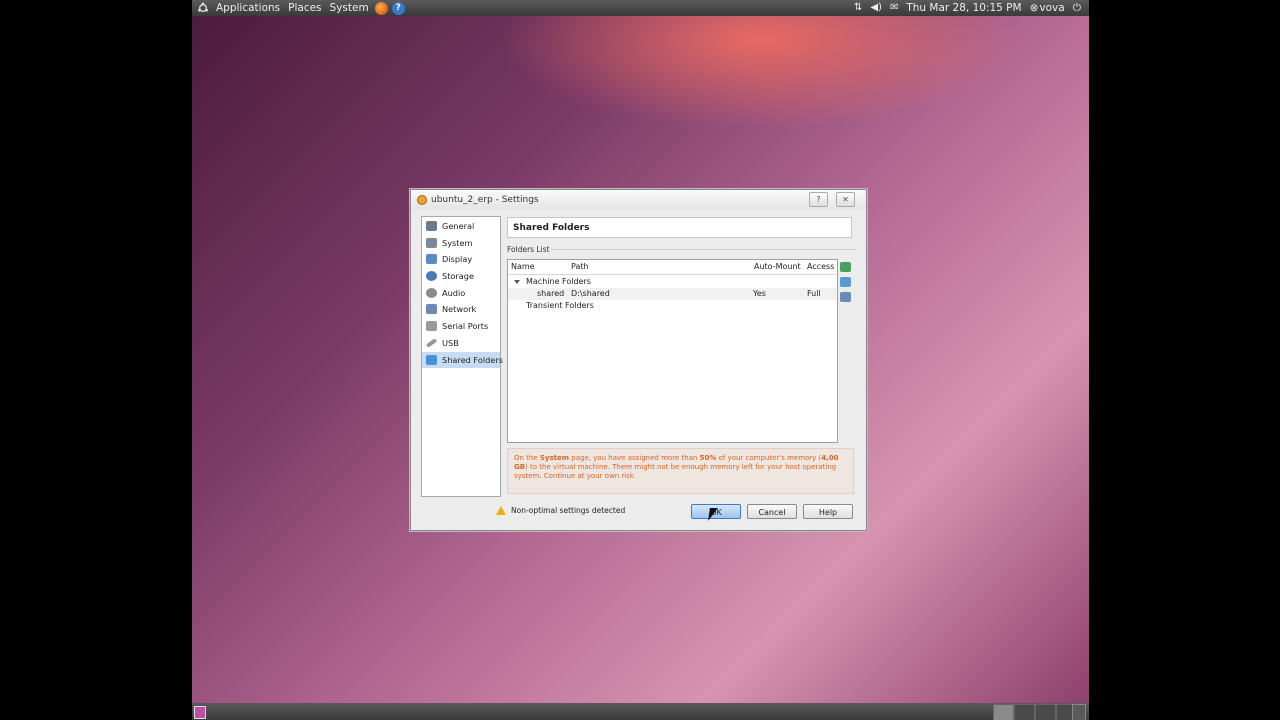  Describe the element at coordinates (248, 8) in the screenshot. I see `menu-applications: Applications` at that location.